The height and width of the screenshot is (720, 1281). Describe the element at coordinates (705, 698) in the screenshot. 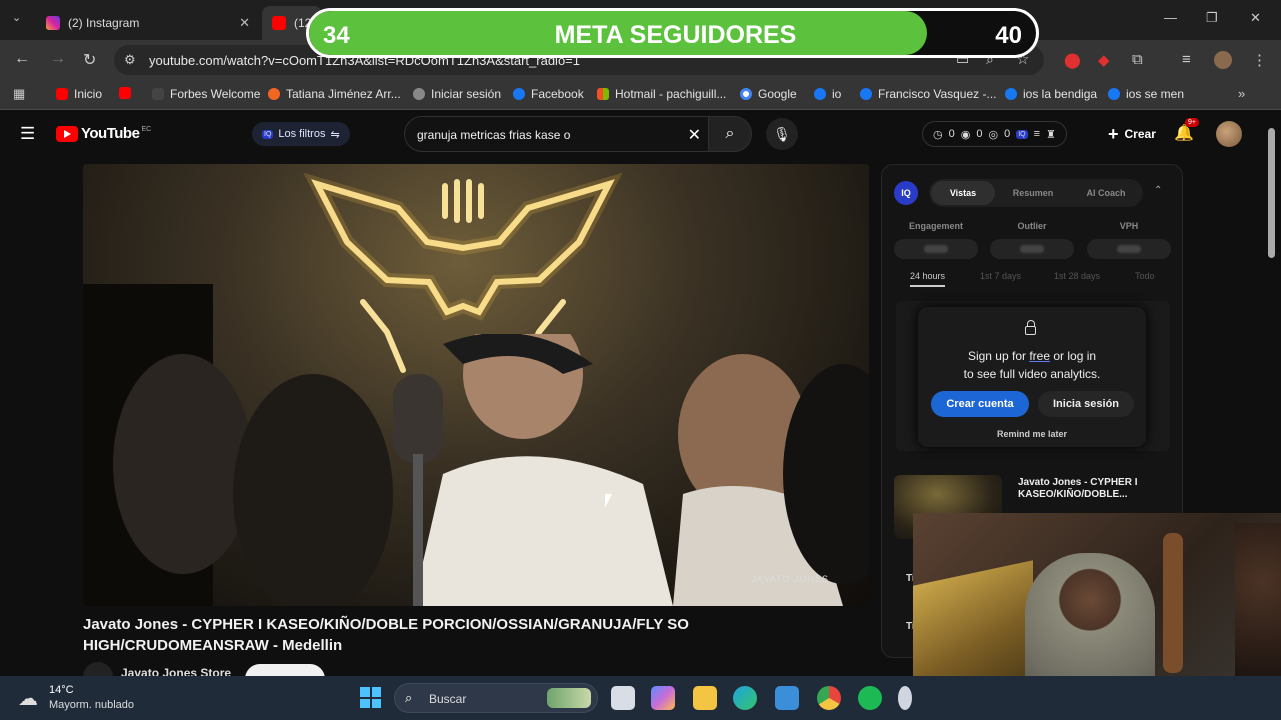

I see `file-explorer-icon` at that location.